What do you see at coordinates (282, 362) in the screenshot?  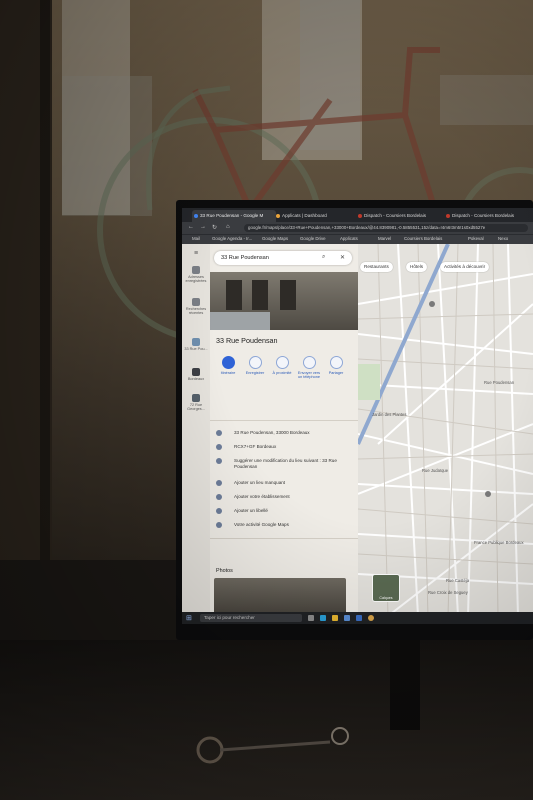 I see `nearby-icon` at bounding box center [282, 362].